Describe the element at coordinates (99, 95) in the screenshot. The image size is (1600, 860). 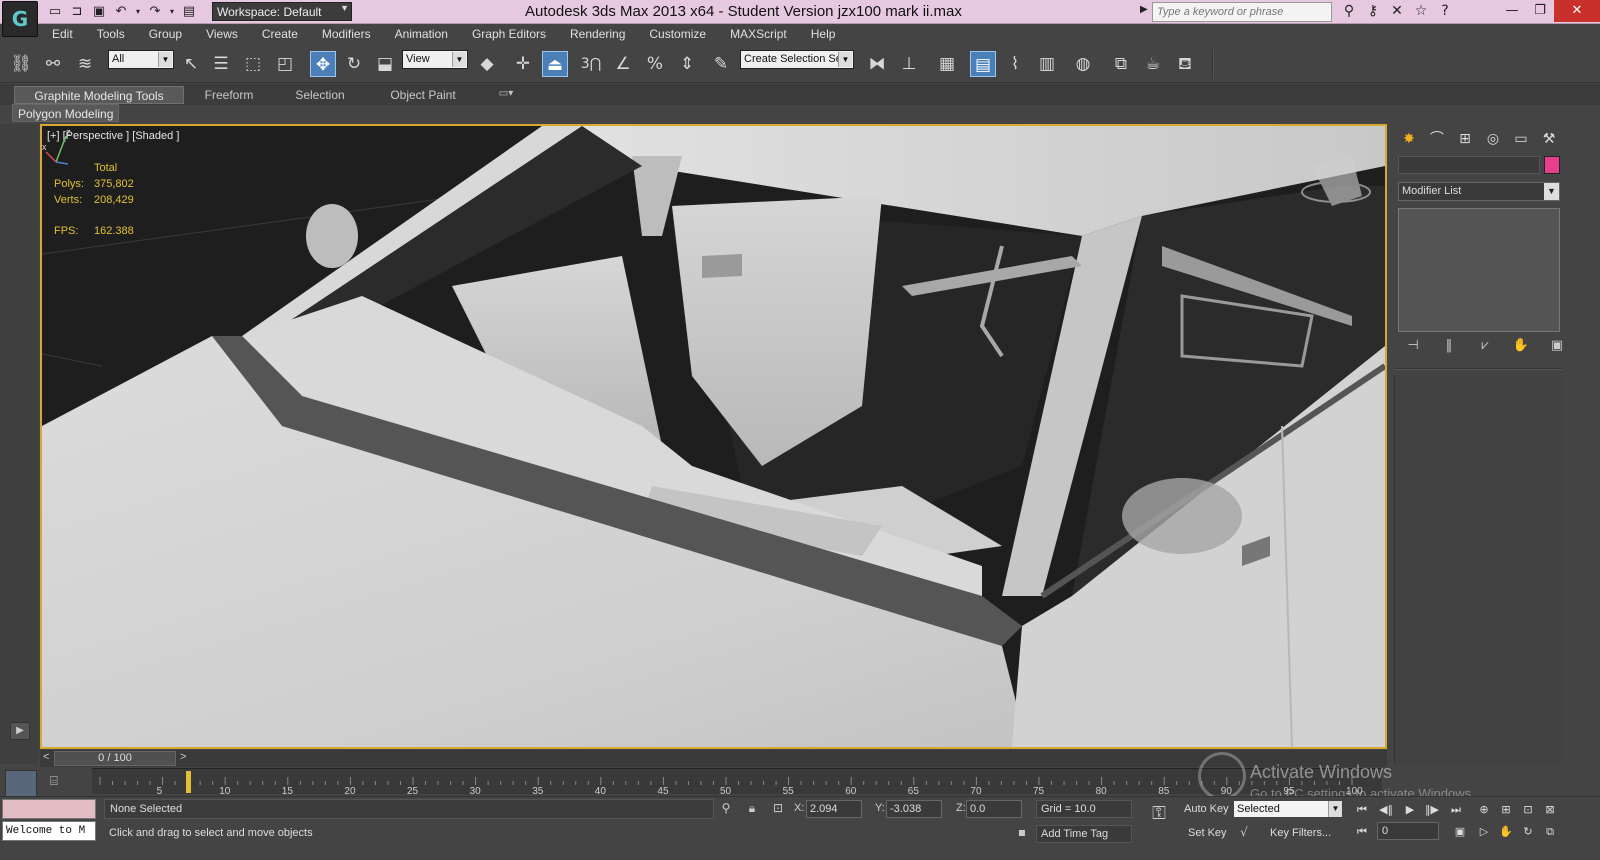
I see `tab-graphite-modeling-tools: Graphite Modeling Tools` at that location.